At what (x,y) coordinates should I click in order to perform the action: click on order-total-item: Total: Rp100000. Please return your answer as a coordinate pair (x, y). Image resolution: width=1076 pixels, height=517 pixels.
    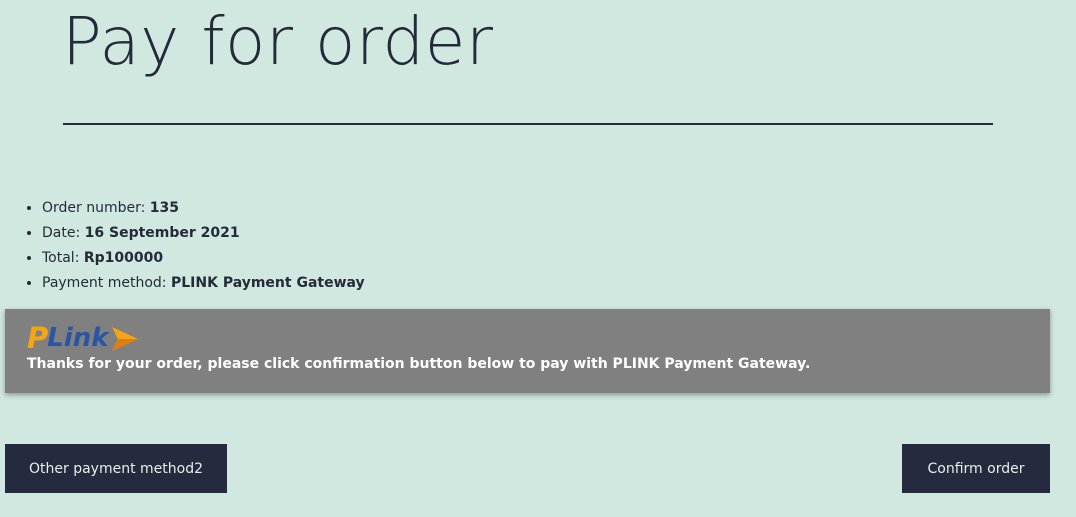
    Looking at the image, I should click on (203, 258).